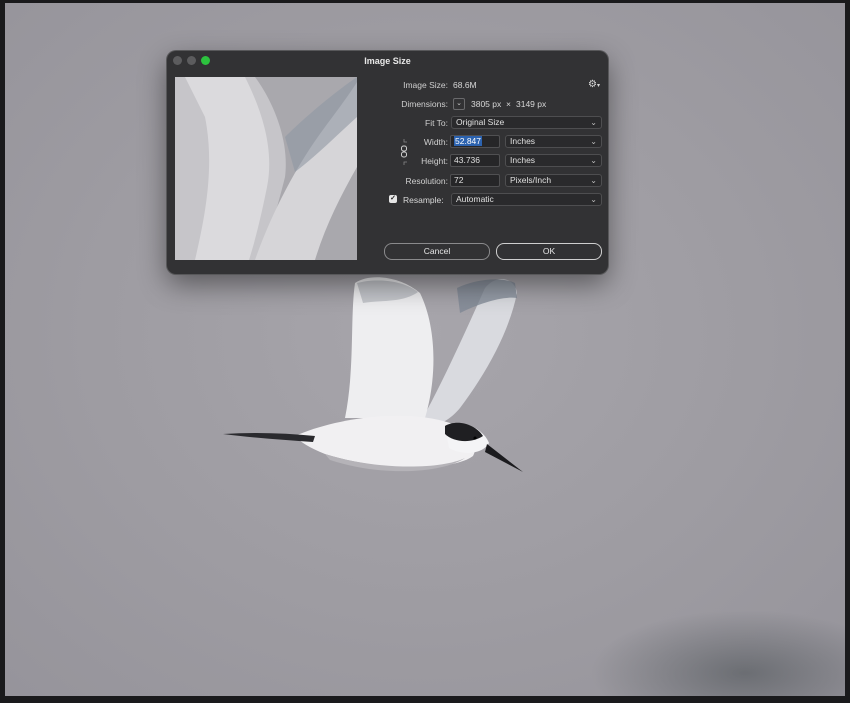 This screenshot has height=703, width=850. I want to click on ok-button: OK, so click(549, 251).